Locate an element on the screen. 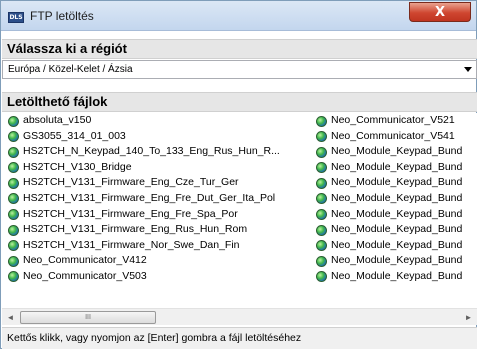 The height and width of the screenshot is (349, 477). file-name: HS2TCH_V131_Firmware_Nor_Swe_Dan_Fin is located at coordinates (131, 244).